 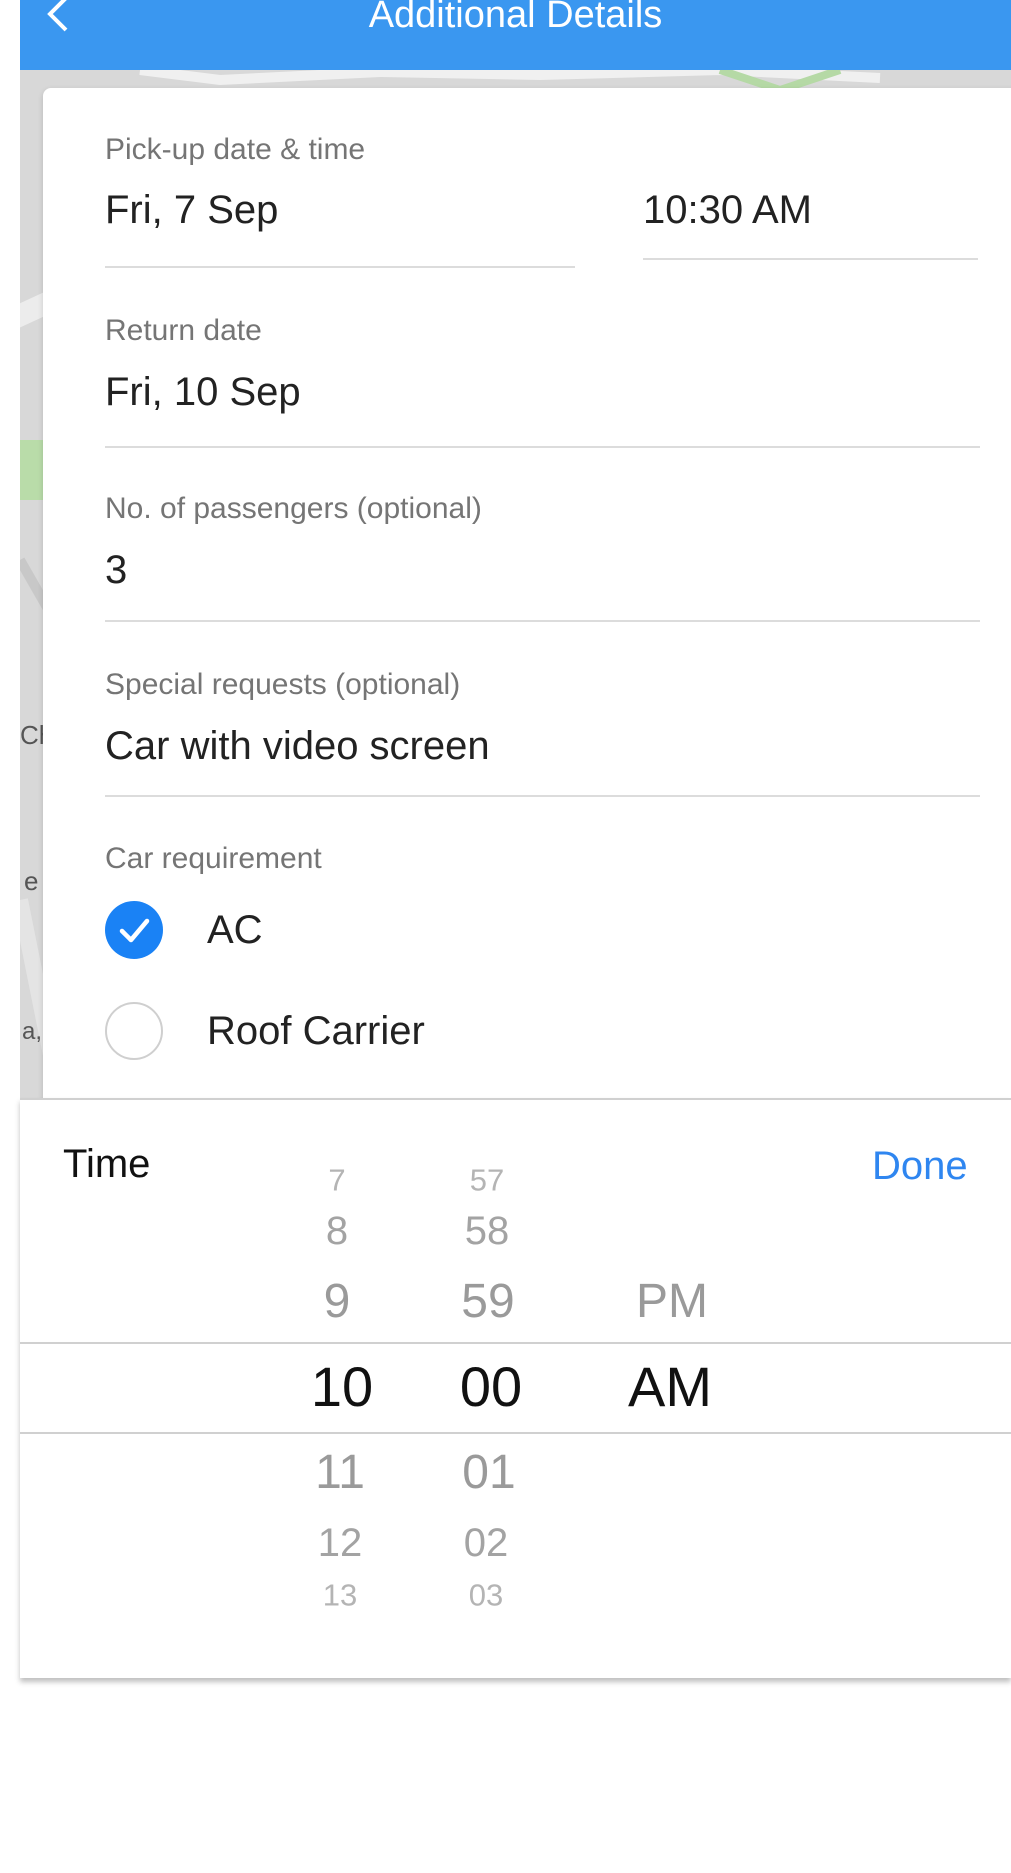 What do you see at coordinates (486, 1595) in the screenshot?
I see `minute-option: 03` at bounding box center [486, 1595].